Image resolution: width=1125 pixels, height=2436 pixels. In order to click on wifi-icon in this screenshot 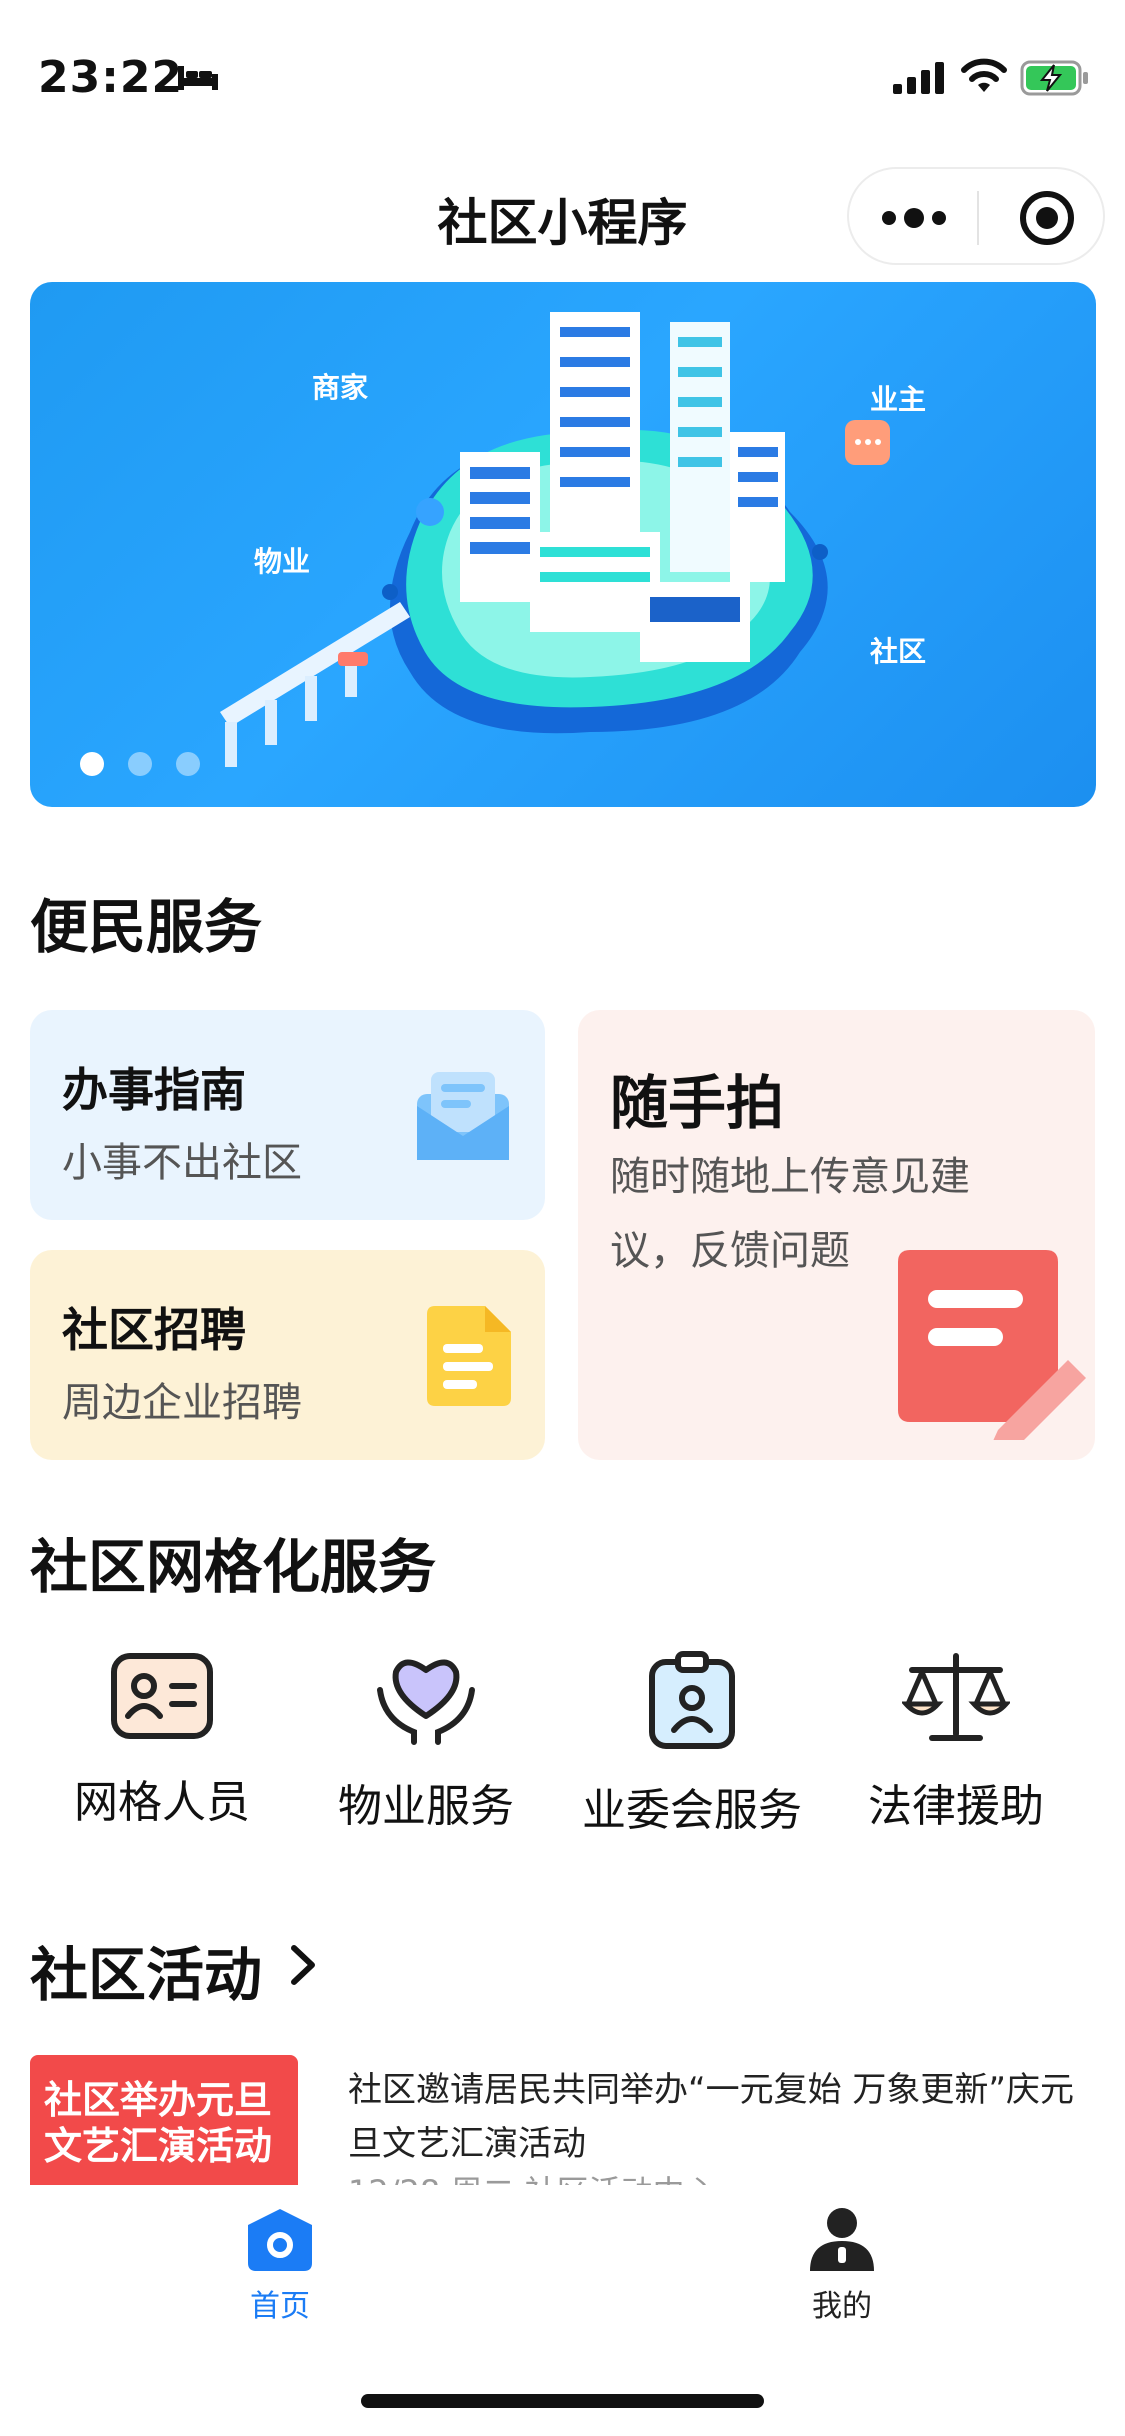, I will do `click(984, 75)`.